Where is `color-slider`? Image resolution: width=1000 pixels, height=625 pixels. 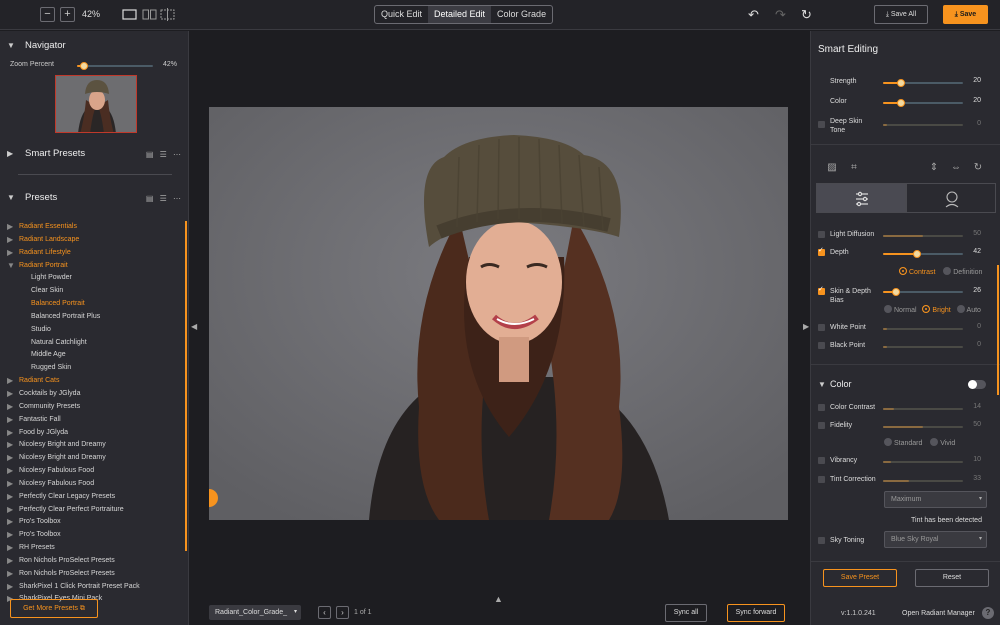
color-slider is located at coordinates (923, 103).